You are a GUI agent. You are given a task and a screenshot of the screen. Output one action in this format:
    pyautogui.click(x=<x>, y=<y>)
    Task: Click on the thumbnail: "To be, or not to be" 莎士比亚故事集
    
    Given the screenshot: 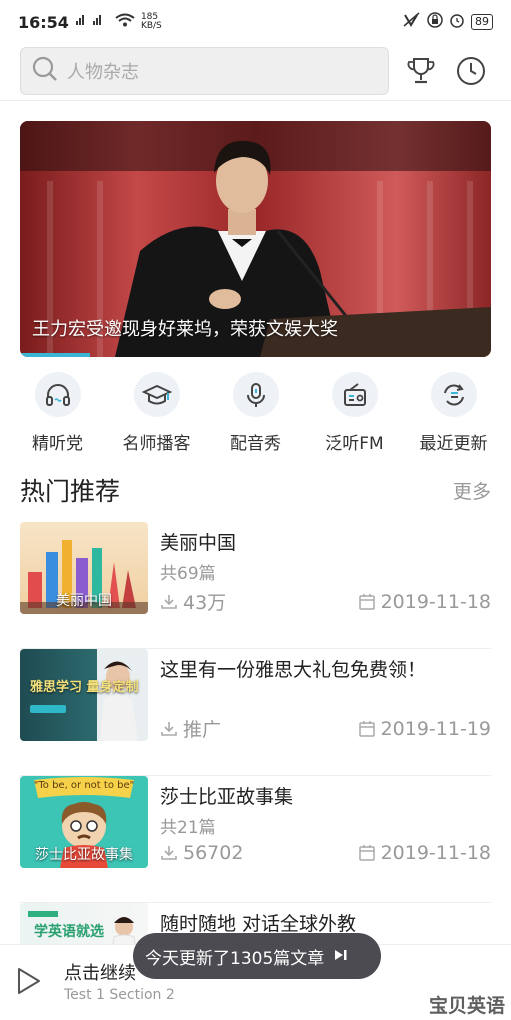 What is the action you would take?
    pyautogui.click(x=84, y=822)
    